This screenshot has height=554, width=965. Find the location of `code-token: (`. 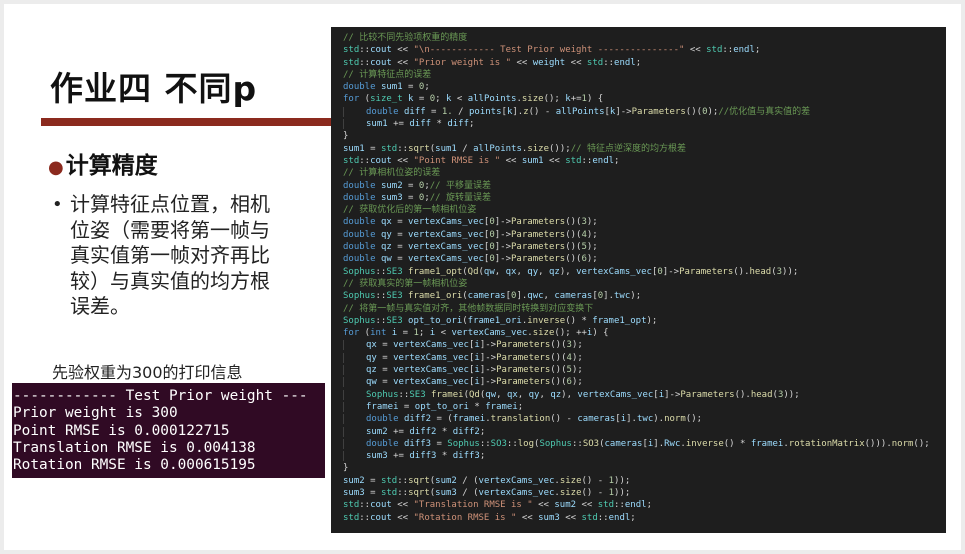

code-token: ( is located at coordinates (365, 333).